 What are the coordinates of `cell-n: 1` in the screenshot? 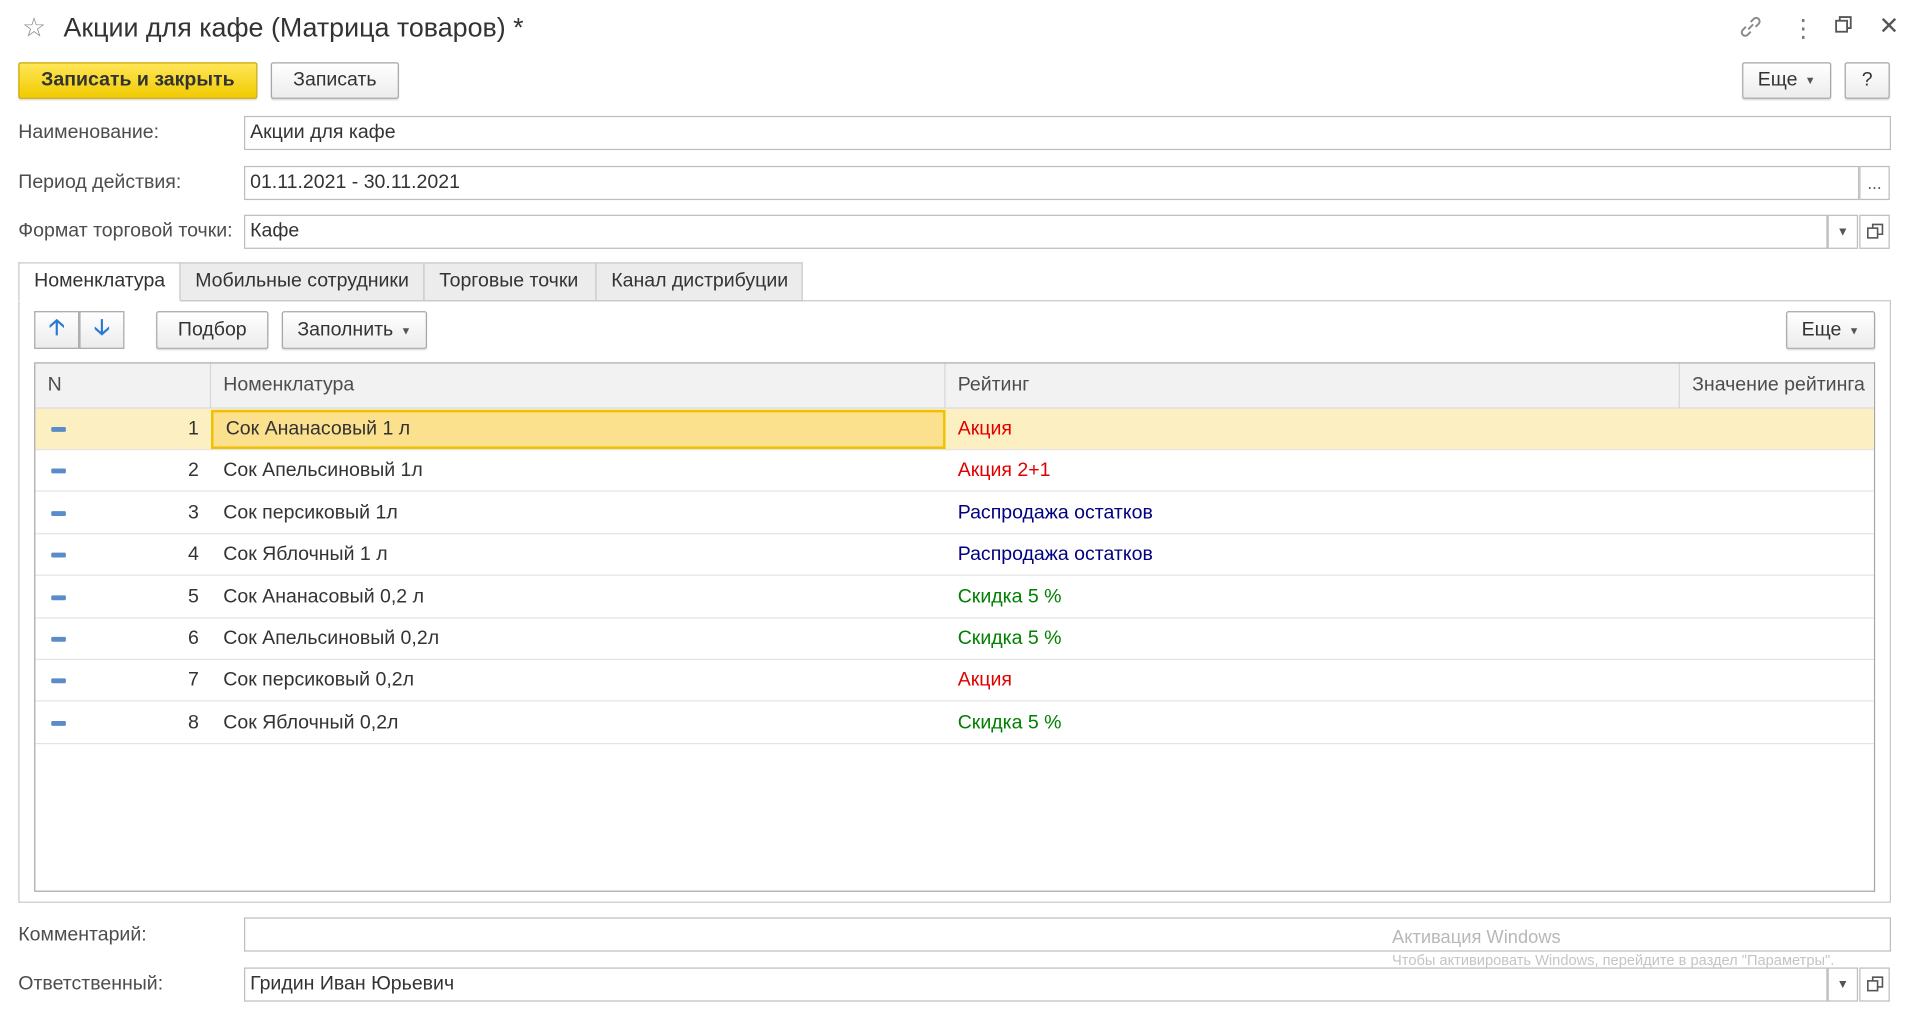 It's located at (123, 429).